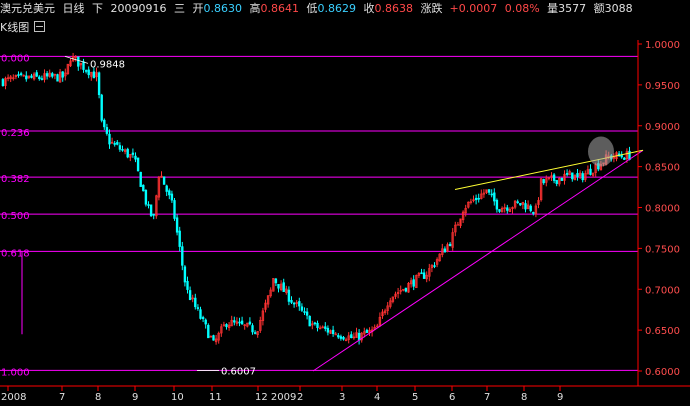 The height and width of the screenshot is (406, 690). I want to click on price-tick-label: 0.6500, so click(662, 331).